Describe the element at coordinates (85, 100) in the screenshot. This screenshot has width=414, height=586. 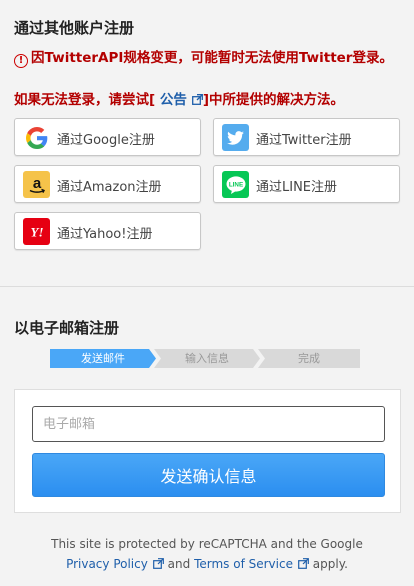
I see `warning-text-2: 如果无法登录，请尝试[` at that location.